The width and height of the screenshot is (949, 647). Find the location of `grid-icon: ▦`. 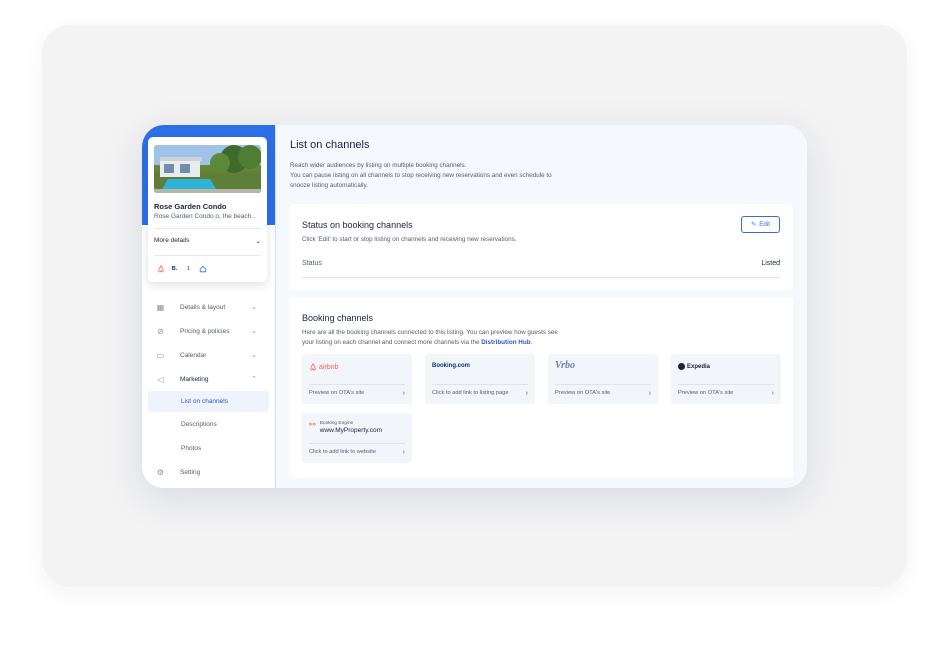

grid-icon: ▦ is located at coordinates (160, 307).